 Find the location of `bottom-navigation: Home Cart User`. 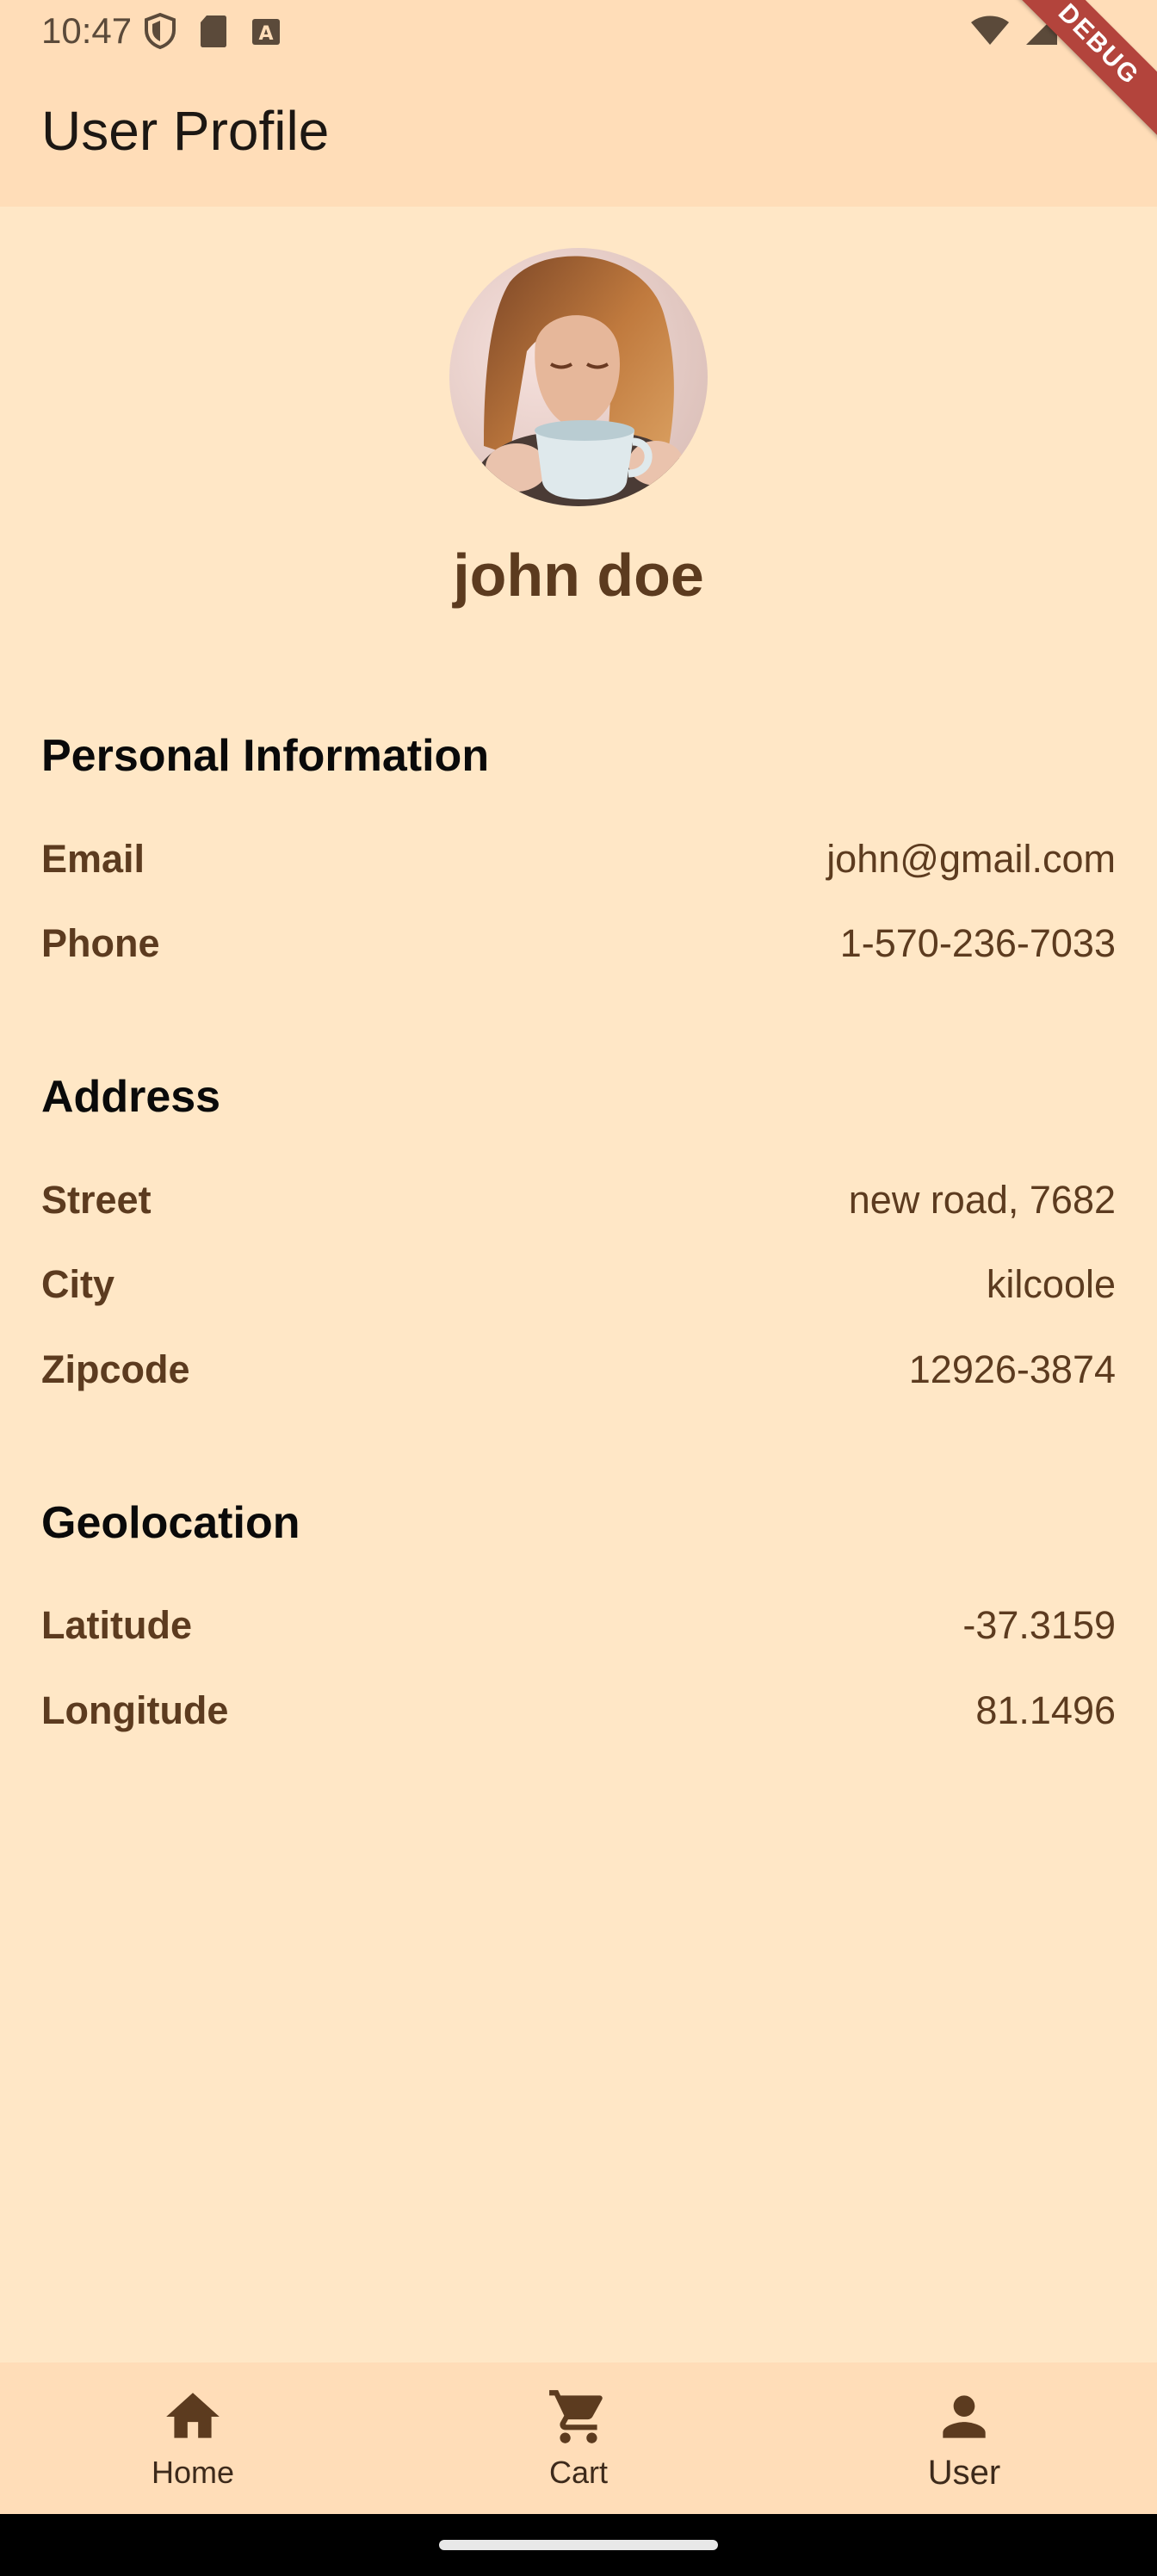

bottom-navigation: Home Cart User is located at coordinates (579, 2438).